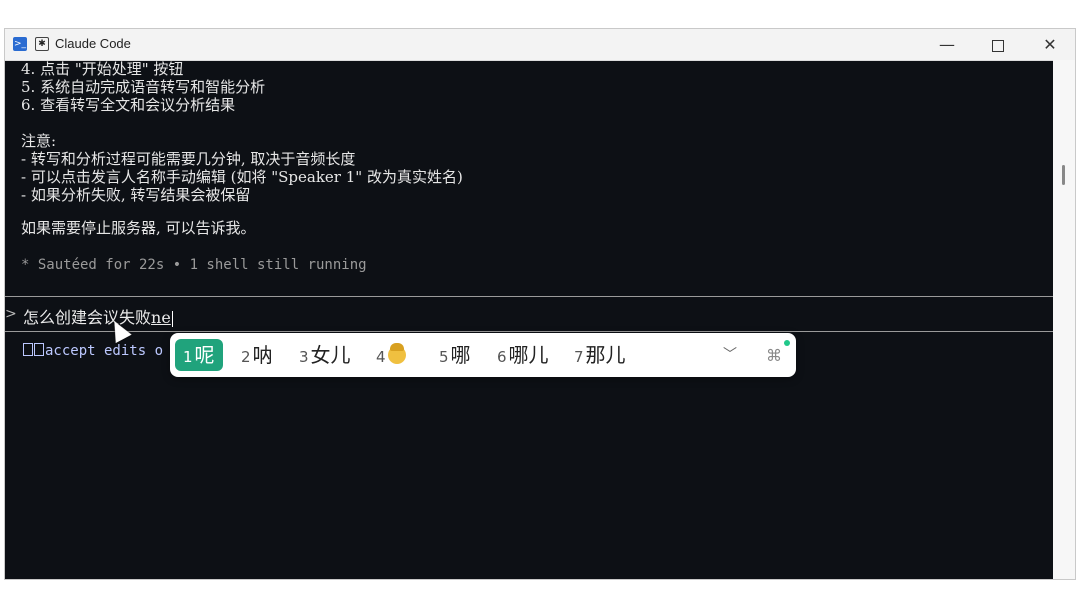 The image size is (1079, 607). What do you see at coordinates (128, 105) in the screenshot?
I see `step-line: 6. 查看转写全文和会议分析结果` at bounding box center [128, 105].